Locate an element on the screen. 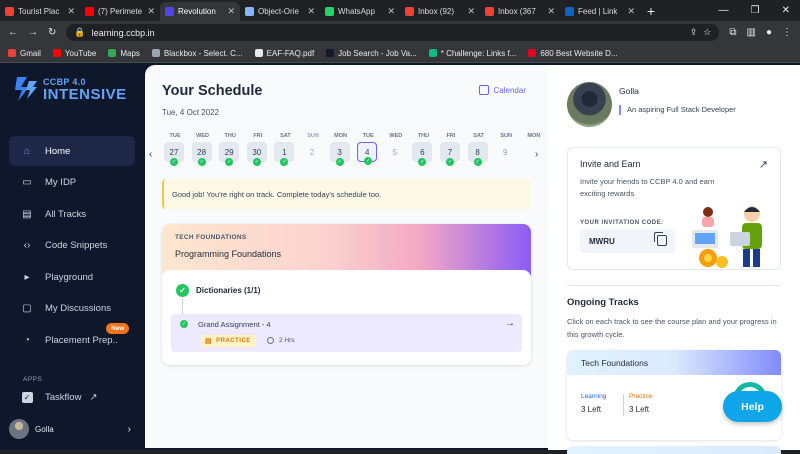 The width and height of the screenshot is (800, 454). reload-button: ↻ is located at coordinates (52, 32).